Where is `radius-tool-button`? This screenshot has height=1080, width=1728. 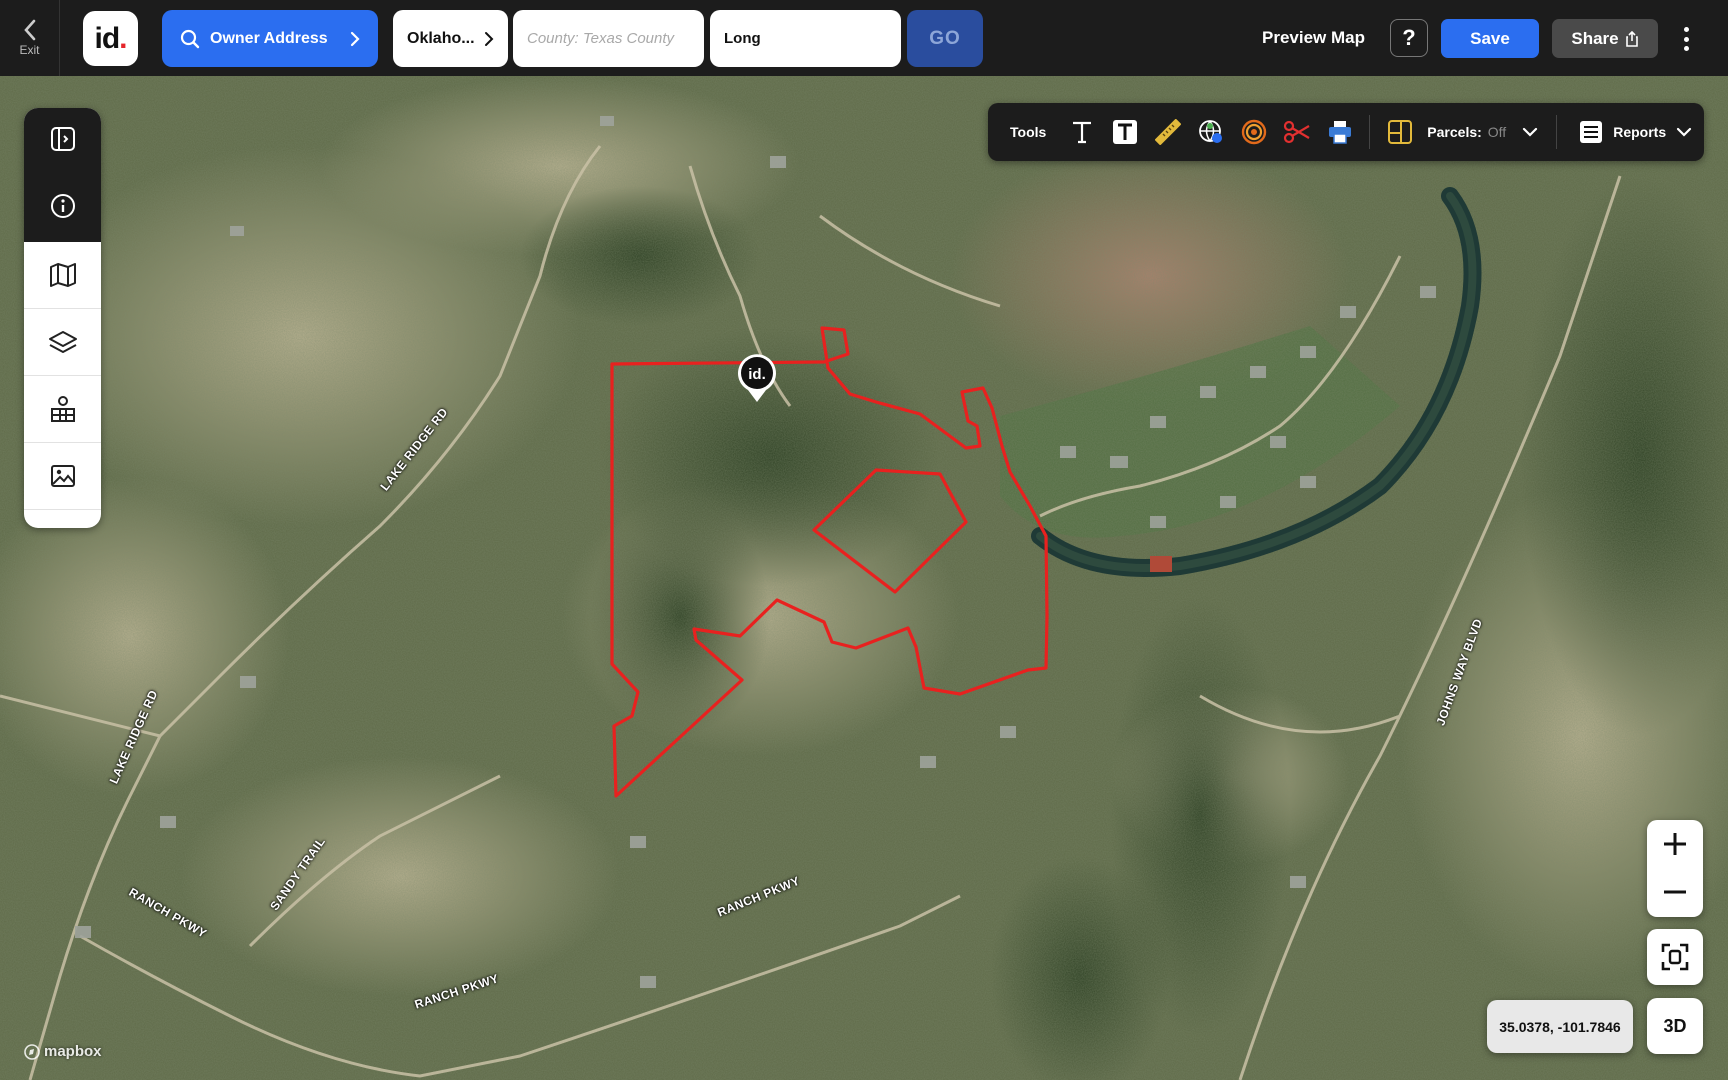 radius-tool-button is located at coordinates (1253, 132).